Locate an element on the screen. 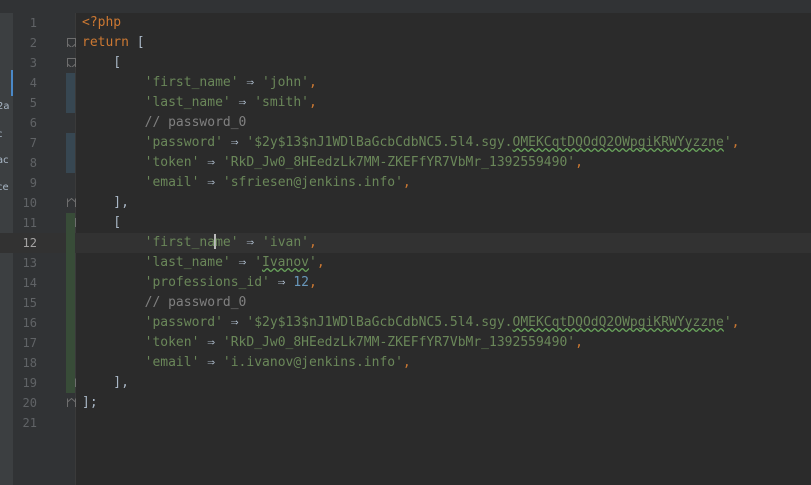  code-line: 13 'last_name' ⇒ 'Ivanov', is located at coordinates (405, 263).